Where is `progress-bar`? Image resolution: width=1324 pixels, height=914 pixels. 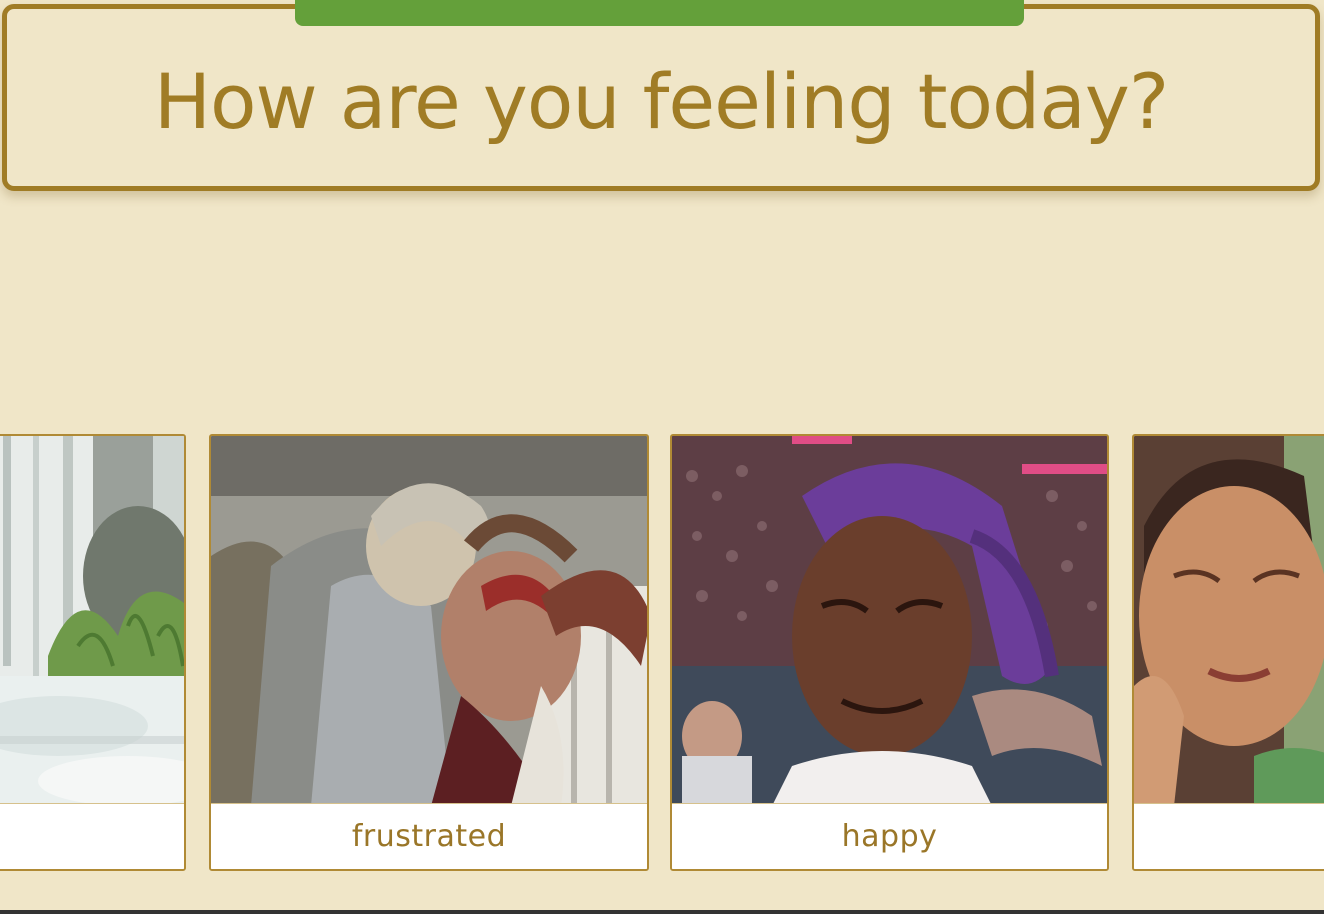
progress-bar is located at coordinates (659, 13).